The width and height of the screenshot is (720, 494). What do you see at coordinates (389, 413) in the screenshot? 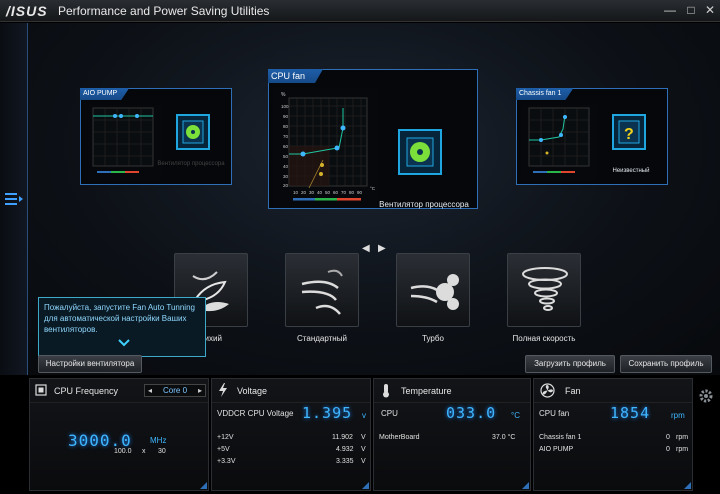
I see `cpu-temp-label: CPU` at bounding box center [389, 413].